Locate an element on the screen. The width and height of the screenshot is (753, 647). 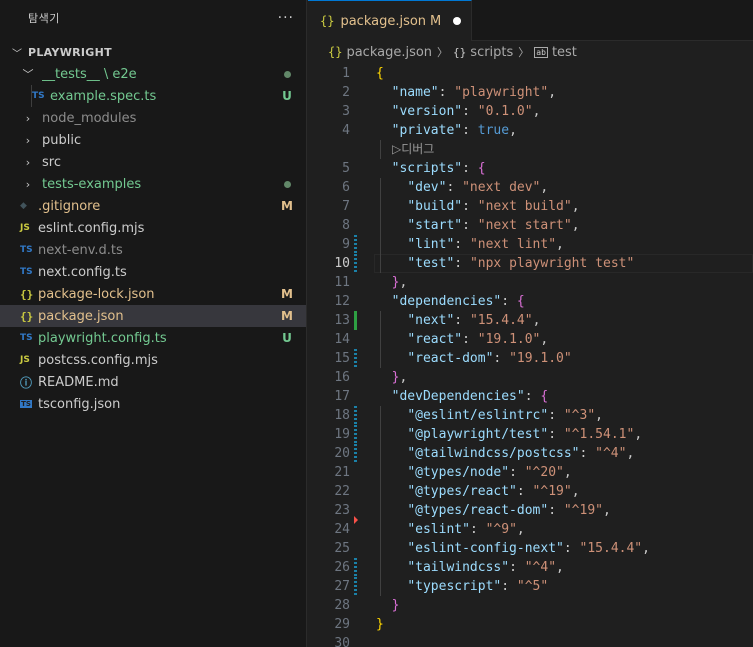
line-number: 26 is located at coordinates (342, 567).